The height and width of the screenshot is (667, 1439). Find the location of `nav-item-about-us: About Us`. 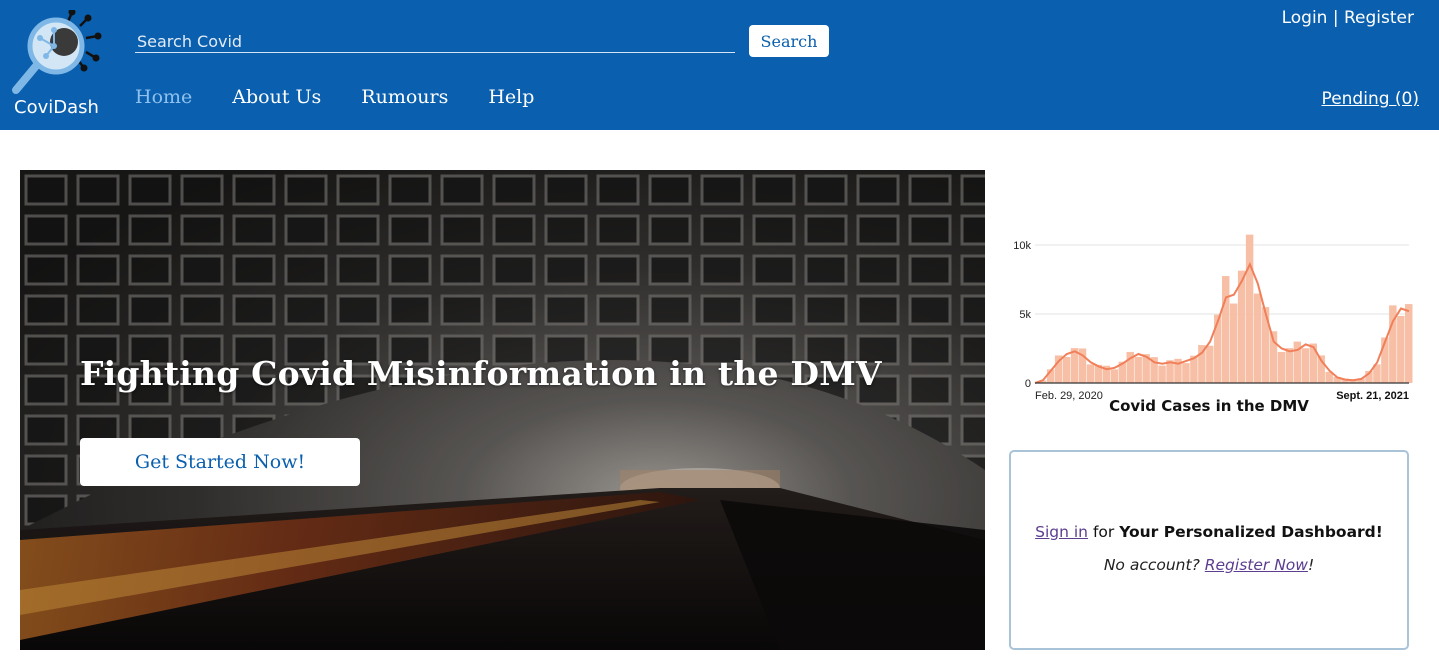

nav-item-about-us: About Us is located at coordinates (276, 97).